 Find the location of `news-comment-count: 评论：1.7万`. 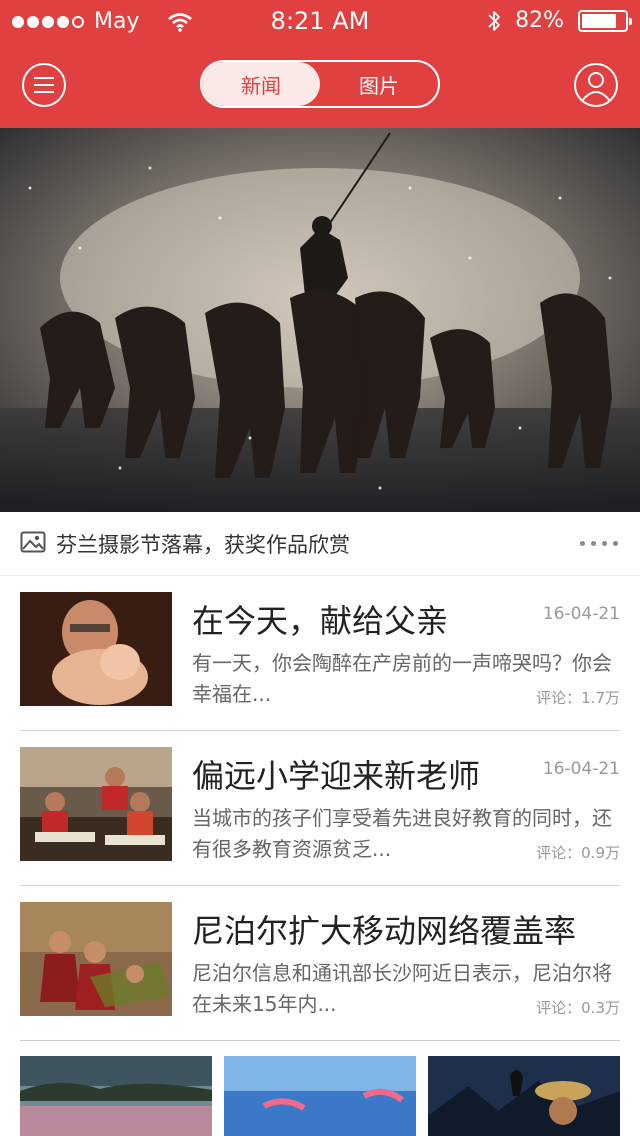

news-comment-count: 评论：1.7万 is located at coordinates (578, 698).